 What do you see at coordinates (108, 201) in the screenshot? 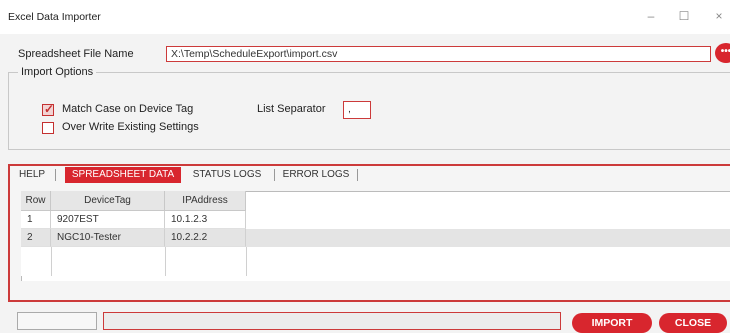
I see `column-header-devicetag: DeviceTag` at bounding box center [108, 201].